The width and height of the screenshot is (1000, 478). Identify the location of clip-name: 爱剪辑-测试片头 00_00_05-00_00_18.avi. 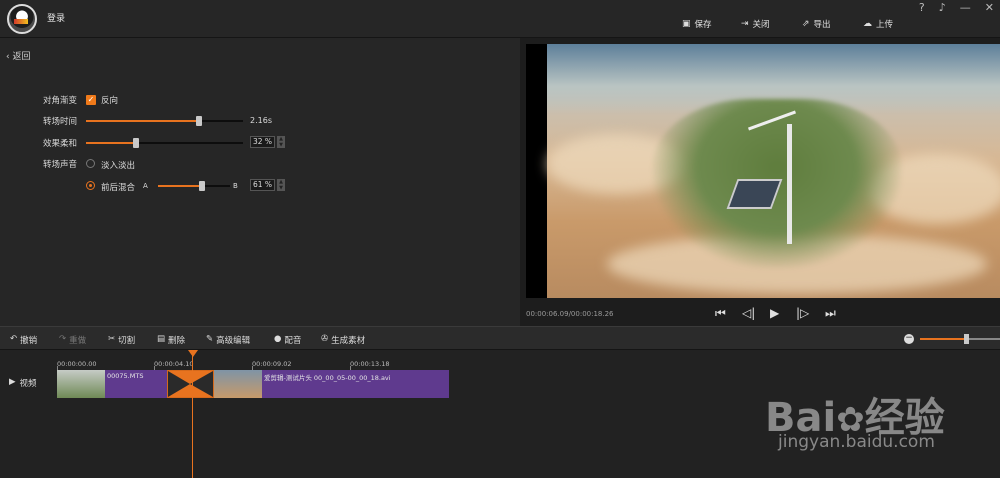
(327, 378).